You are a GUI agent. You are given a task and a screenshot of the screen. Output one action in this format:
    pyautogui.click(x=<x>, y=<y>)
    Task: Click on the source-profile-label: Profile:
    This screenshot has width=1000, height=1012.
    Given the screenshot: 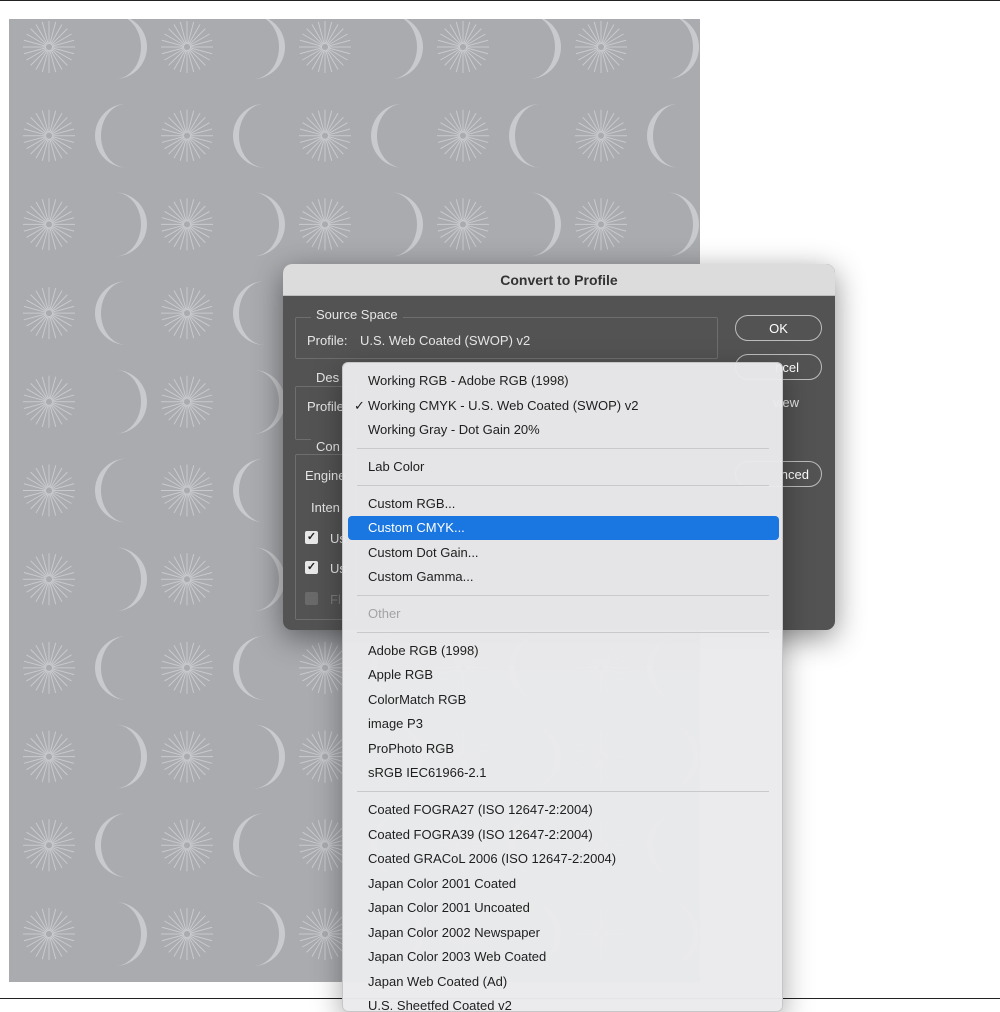 What is the action you would take?
    pyautogui.click(x=327, y=340)
    